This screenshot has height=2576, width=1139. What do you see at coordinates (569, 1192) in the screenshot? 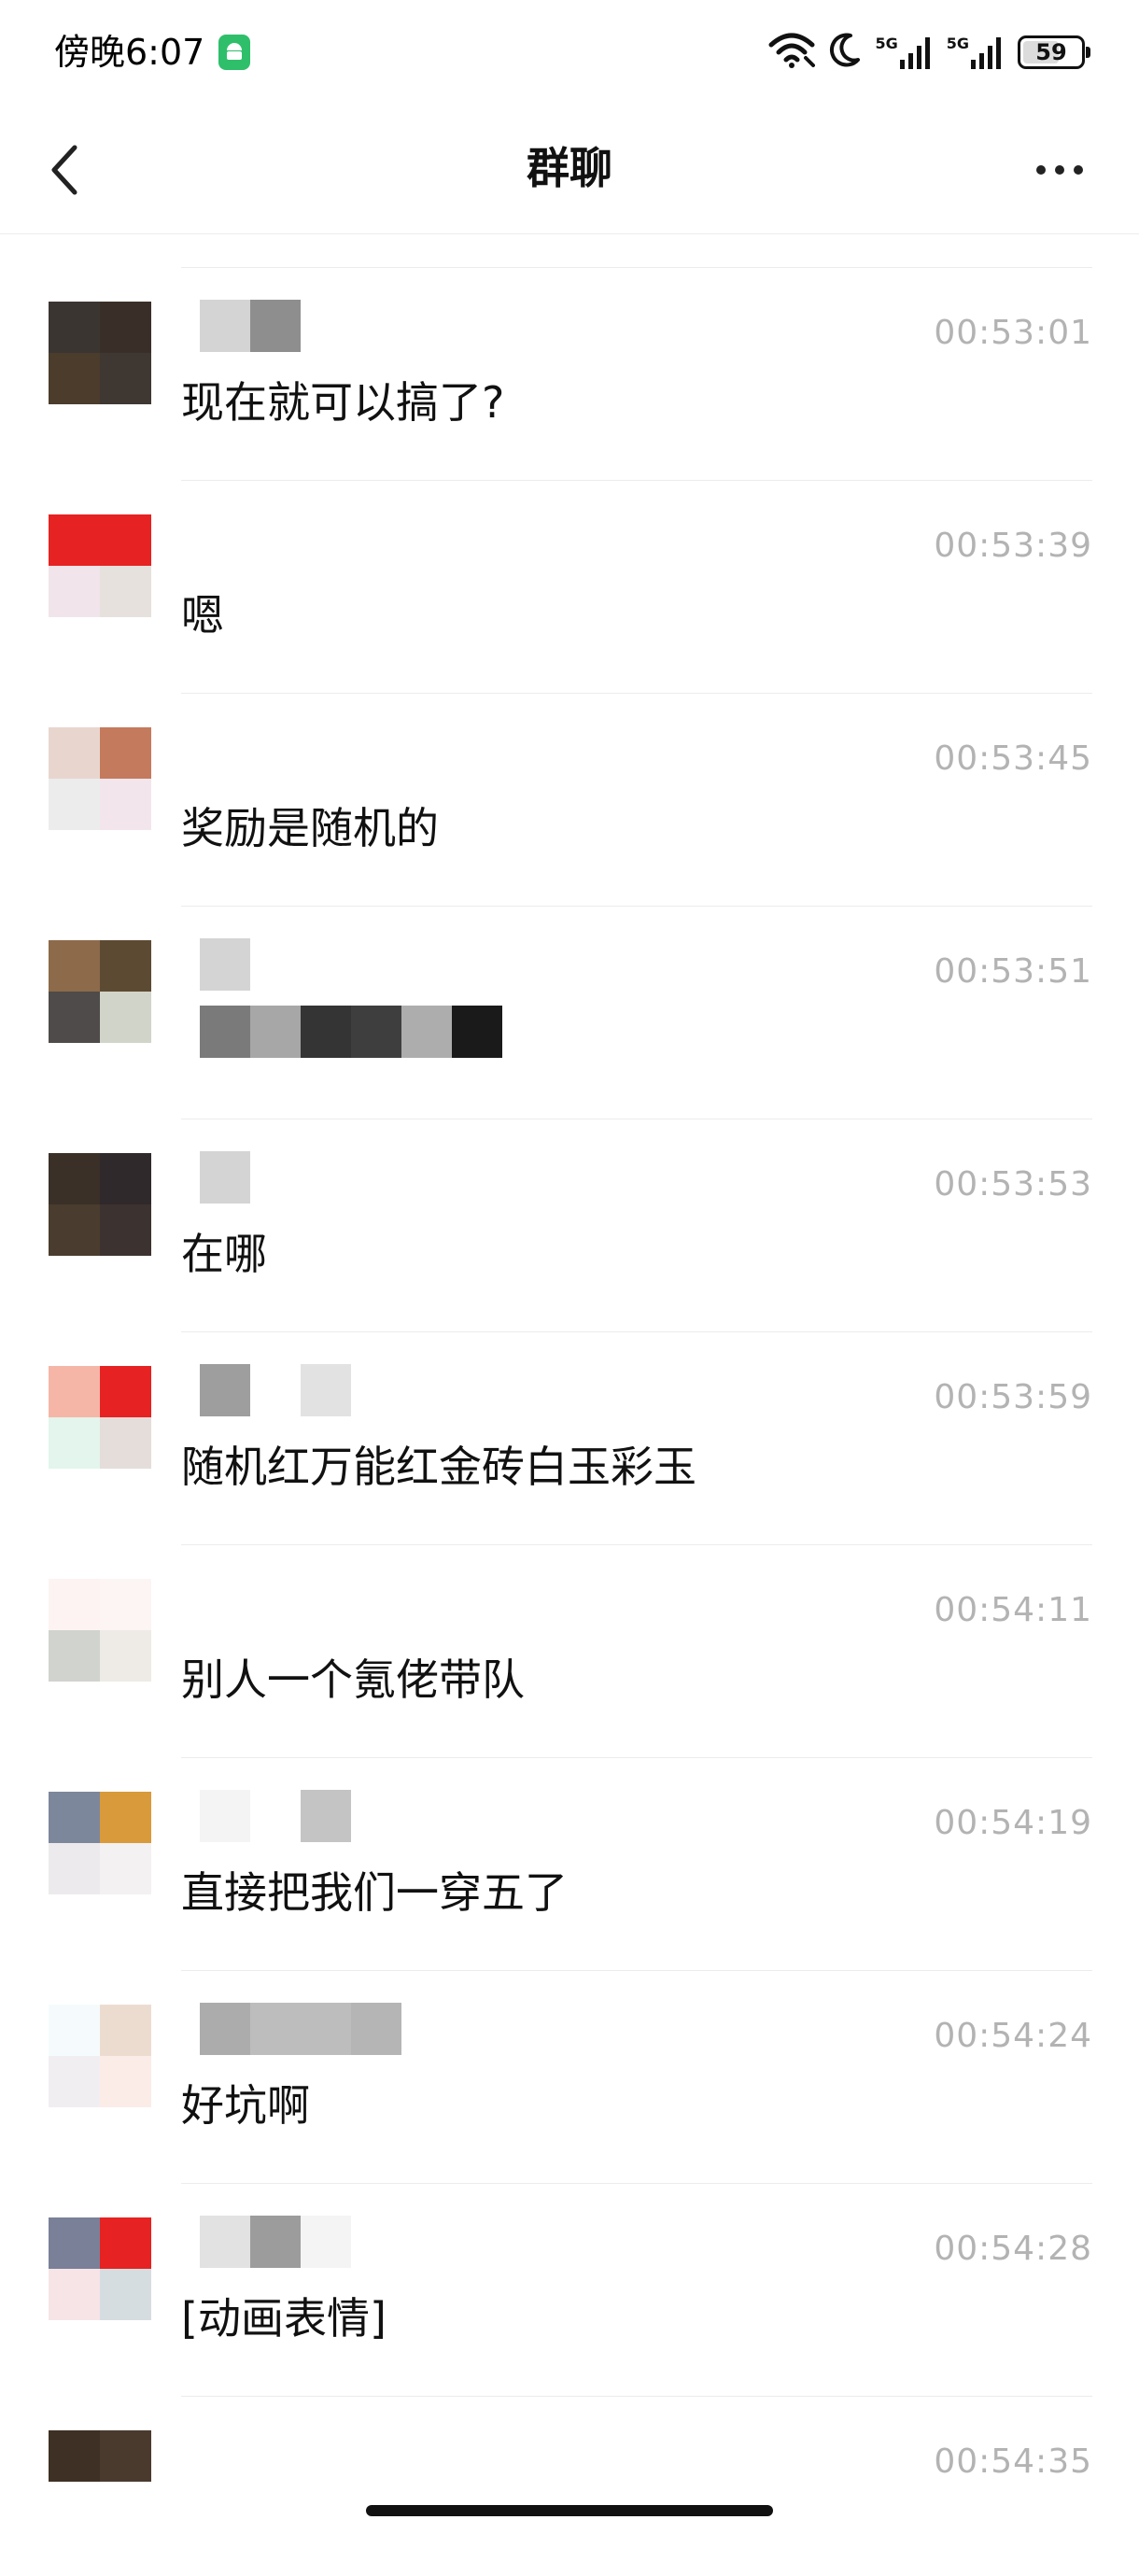
I see `message-row: 00:53:53 在哪` at bounding box center [569, 1192].